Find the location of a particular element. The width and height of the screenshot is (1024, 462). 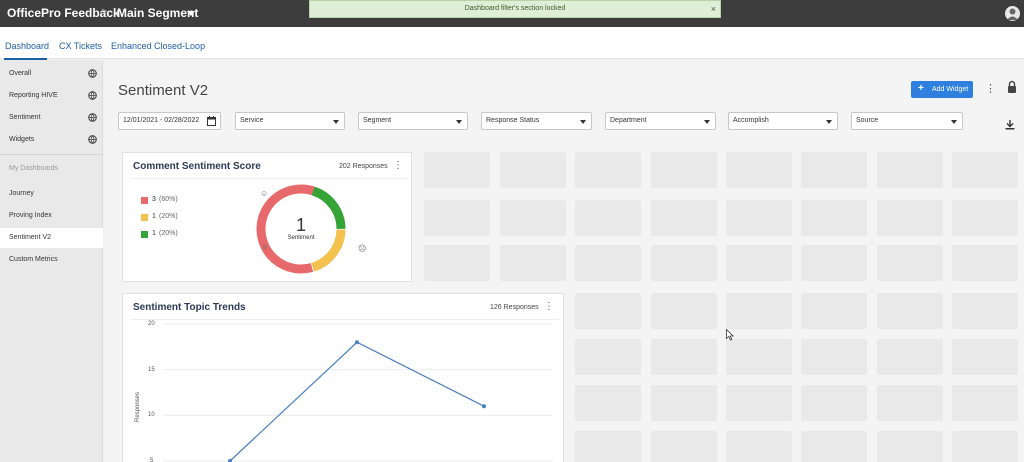

series-line is located at coordinates (357, 401).